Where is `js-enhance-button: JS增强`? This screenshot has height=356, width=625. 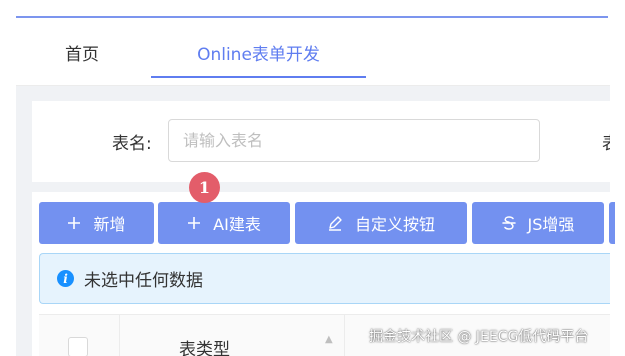
js-enhance-button: JS增强 is located at coordinates (538, 223).